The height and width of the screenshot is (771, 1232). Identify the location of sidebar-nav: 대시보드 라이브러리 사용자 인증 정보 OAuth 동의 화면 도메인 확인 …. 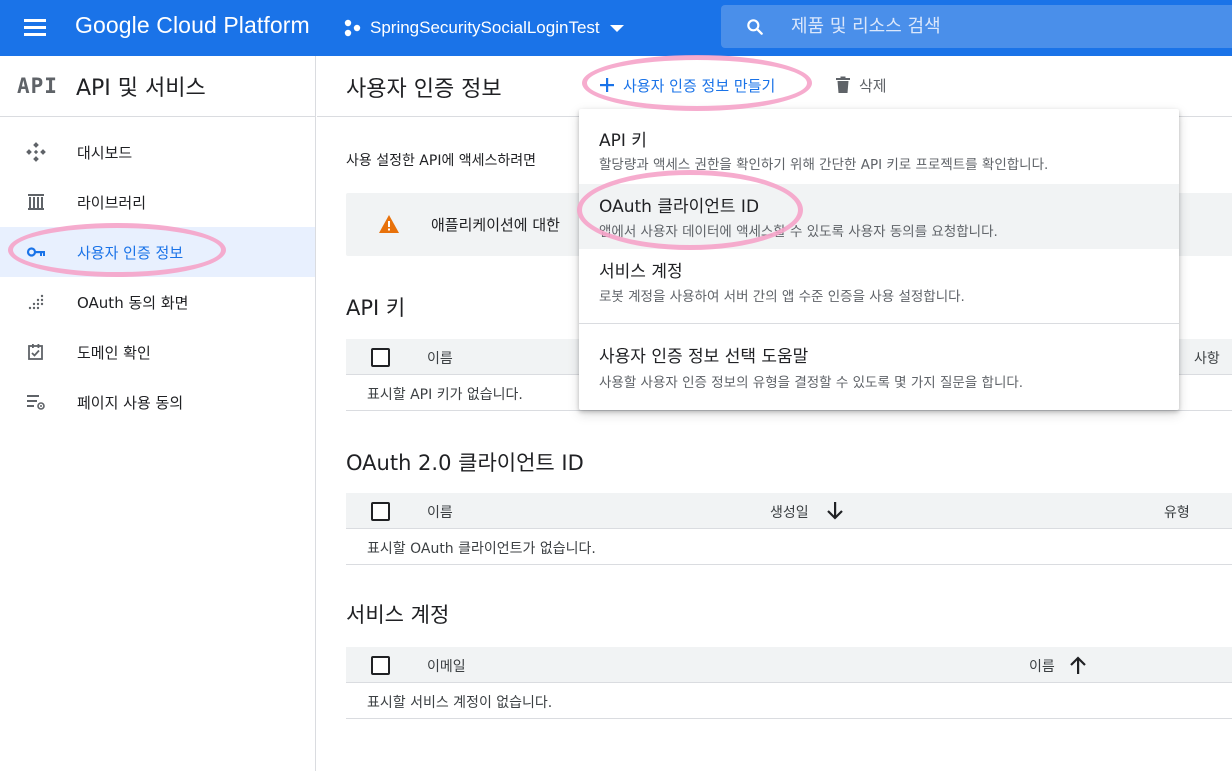
(157, 272).